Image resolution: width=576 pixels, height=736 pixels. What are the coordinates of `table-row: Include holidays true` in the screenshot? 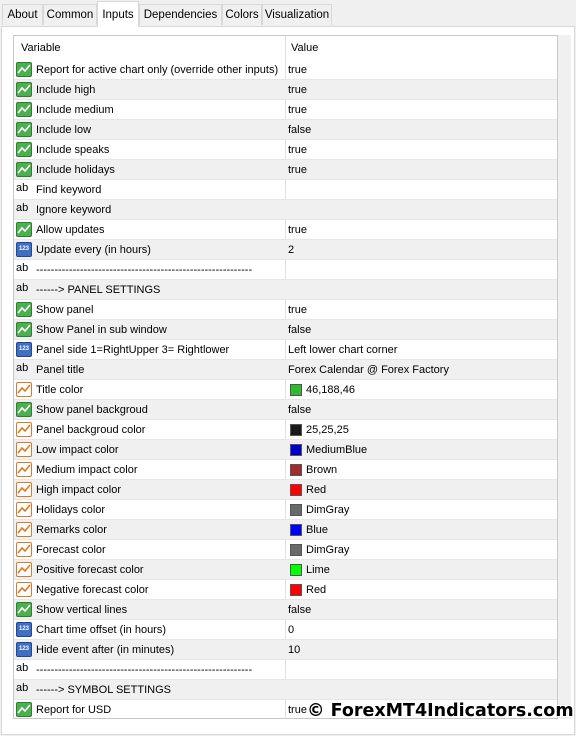 It's located at (285, 170).